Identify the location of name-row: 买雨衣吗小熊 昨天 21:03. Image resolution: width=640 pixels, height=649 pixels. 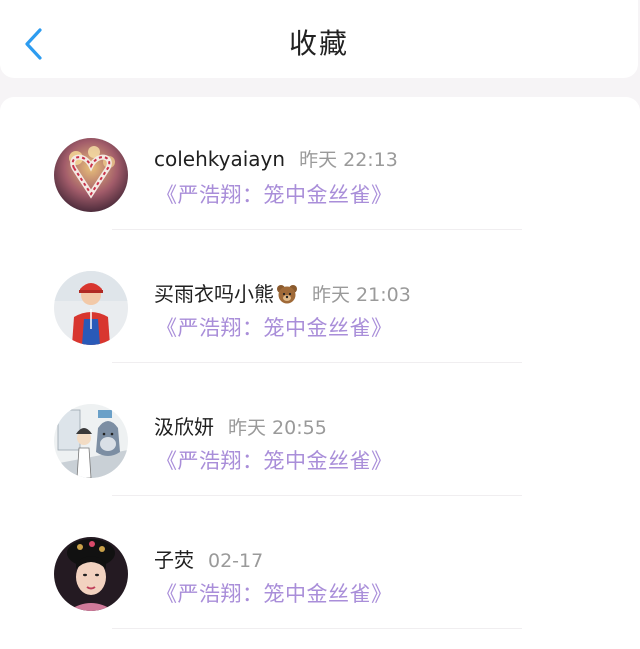
(282, 292).